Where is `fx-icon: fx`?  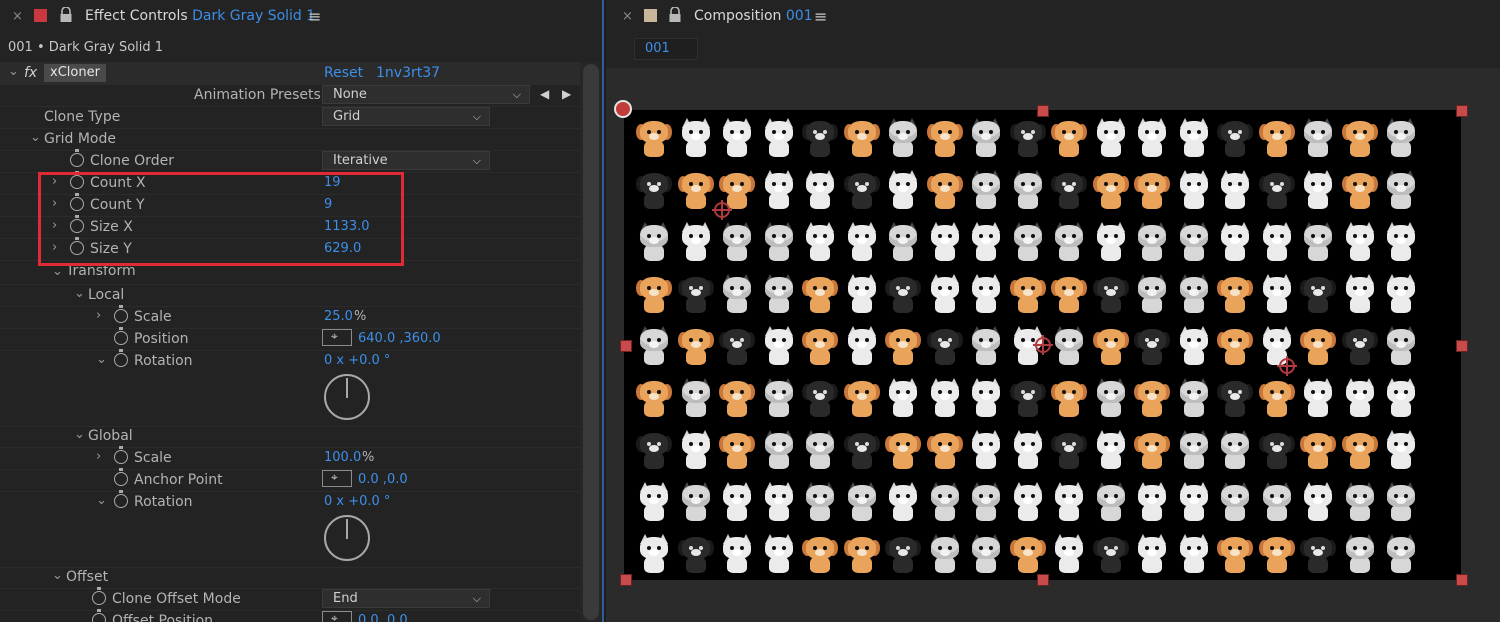
fx-icon: fx is located at coordinates (30, 73).